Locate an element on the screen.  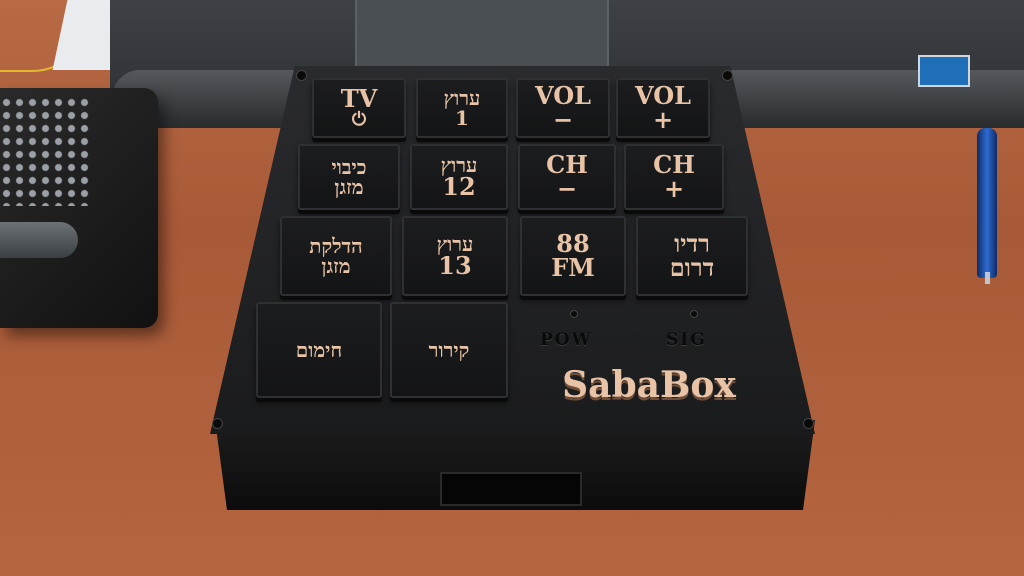
key-ac-off: כיבוי מזגן is located at coordinates (349, 177).